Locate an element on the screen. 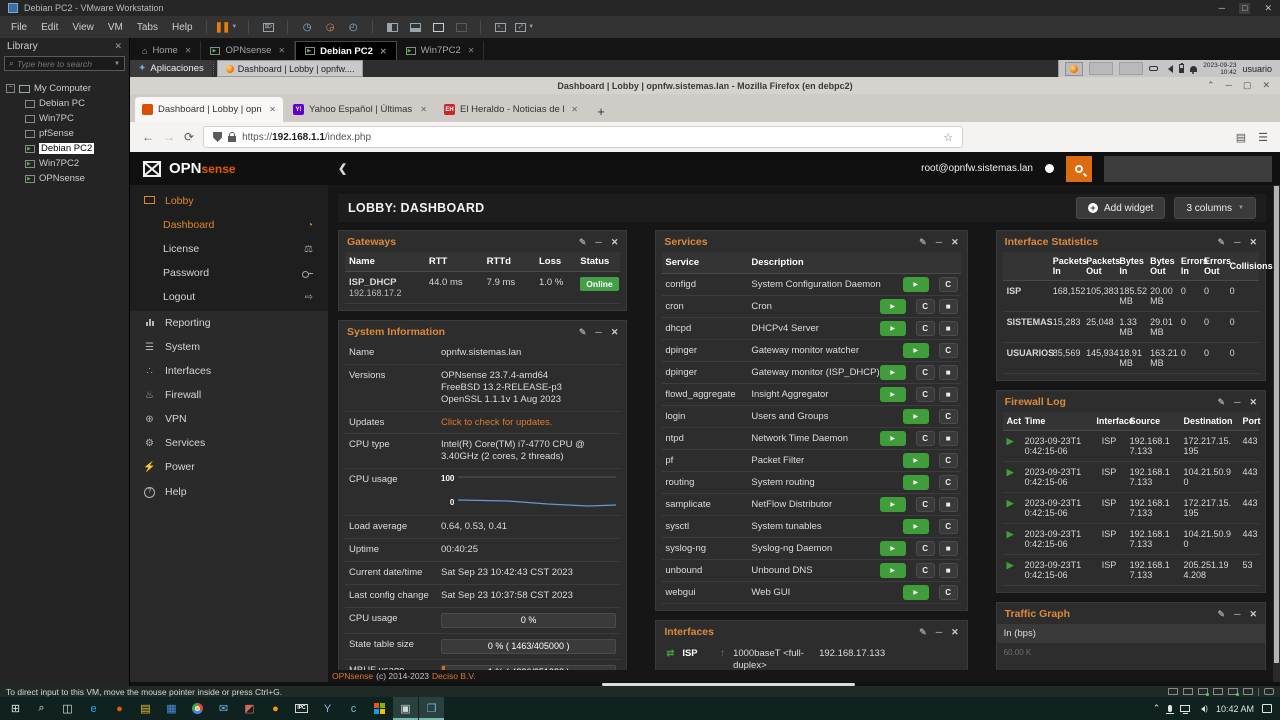 The width and height of the screenshot is (1280, 720). browser-tab-opnsense: Dashboard | Lobby | opnfw.s✕ is located at coordinates (209, 109).